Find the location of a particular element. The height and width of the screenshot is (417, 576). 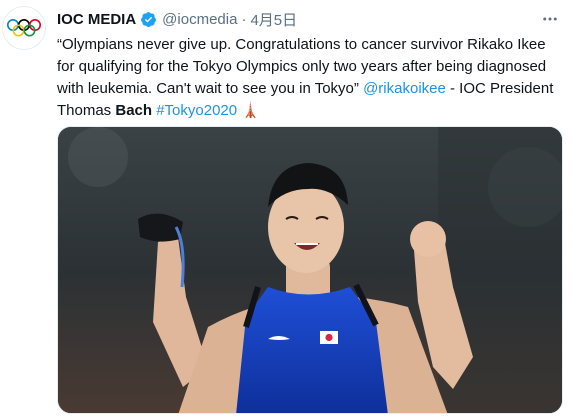

tweet-header: IOC MEDIA @iocmedia · 4月5日 is located at coordinates (177, 19).